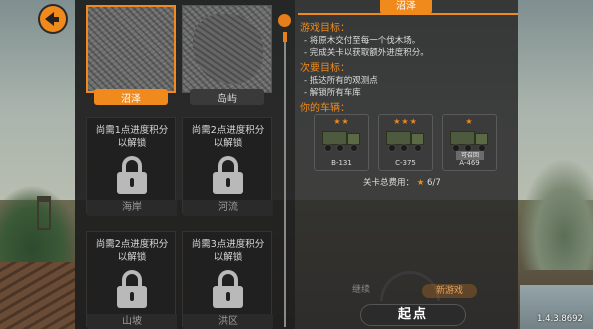 This screenshot has width=593, height=329. Describe the element at coordinates (405, 163) in the screenshot. I see `vehicle-code: C-375` at that location.